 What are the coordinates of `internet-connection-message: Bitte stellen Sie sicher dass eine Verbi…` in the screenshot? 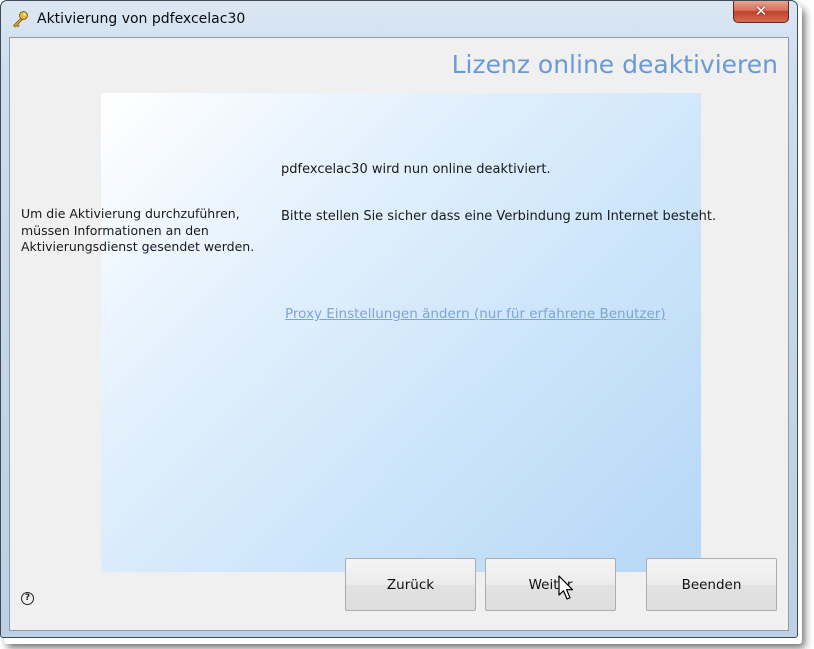 It's located at (499, 216).